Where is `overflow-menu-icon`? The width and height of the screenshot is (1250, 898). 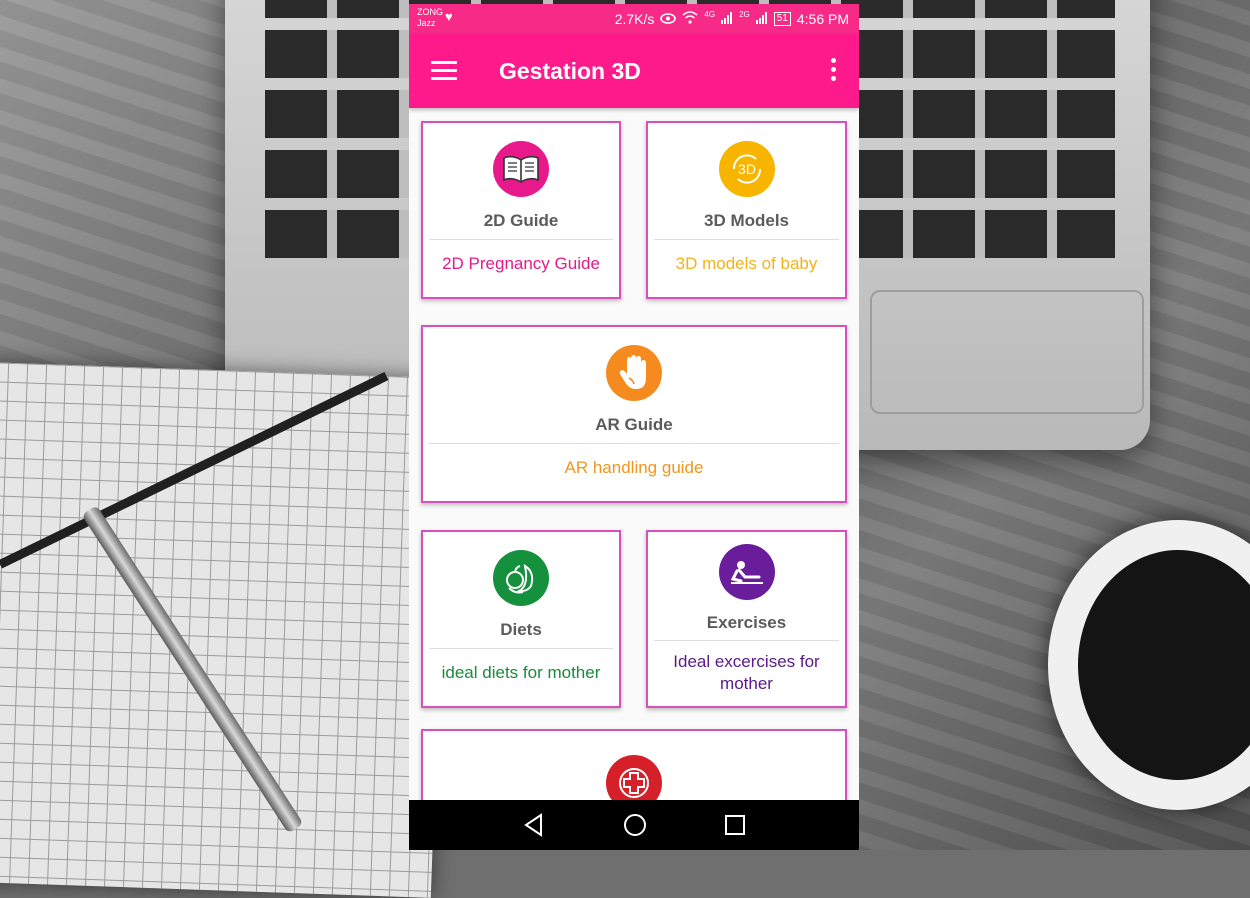
overflow-menu-icon is located at coordinates (834, 71).